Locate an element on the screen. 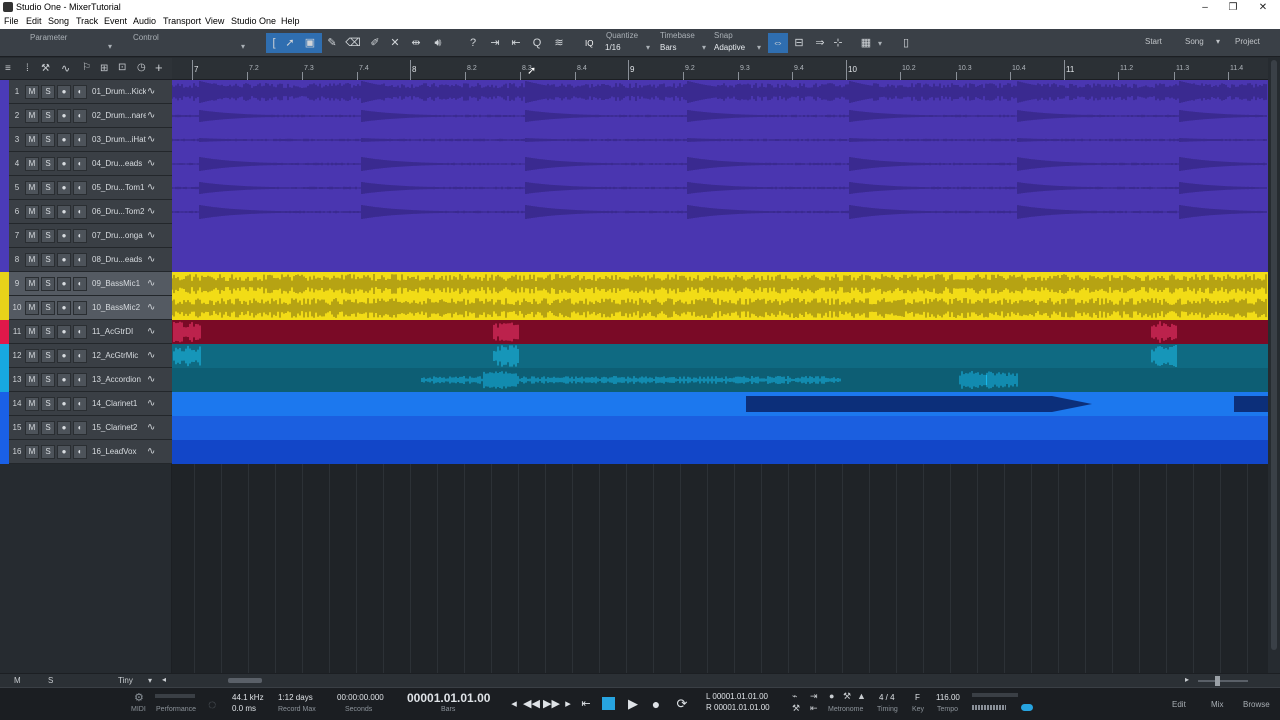 The height and width of the screenshot is (720, 1280). track-header: 9 M S ● ◐ 09_BassMic1 ∿ is located at coordinates (86, 284).